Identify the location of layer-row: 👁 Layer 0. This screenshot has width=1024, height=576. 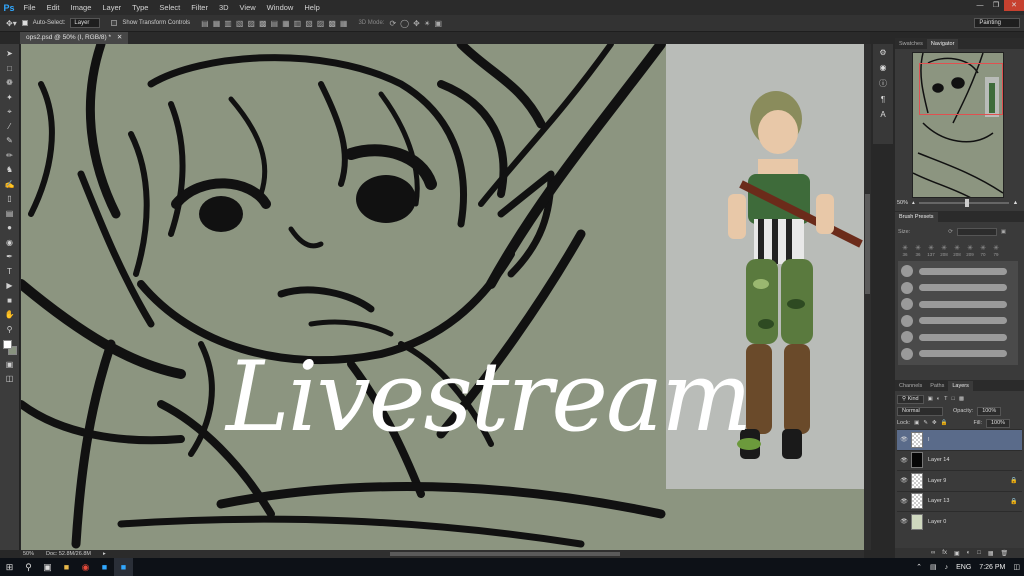
(959, 521).